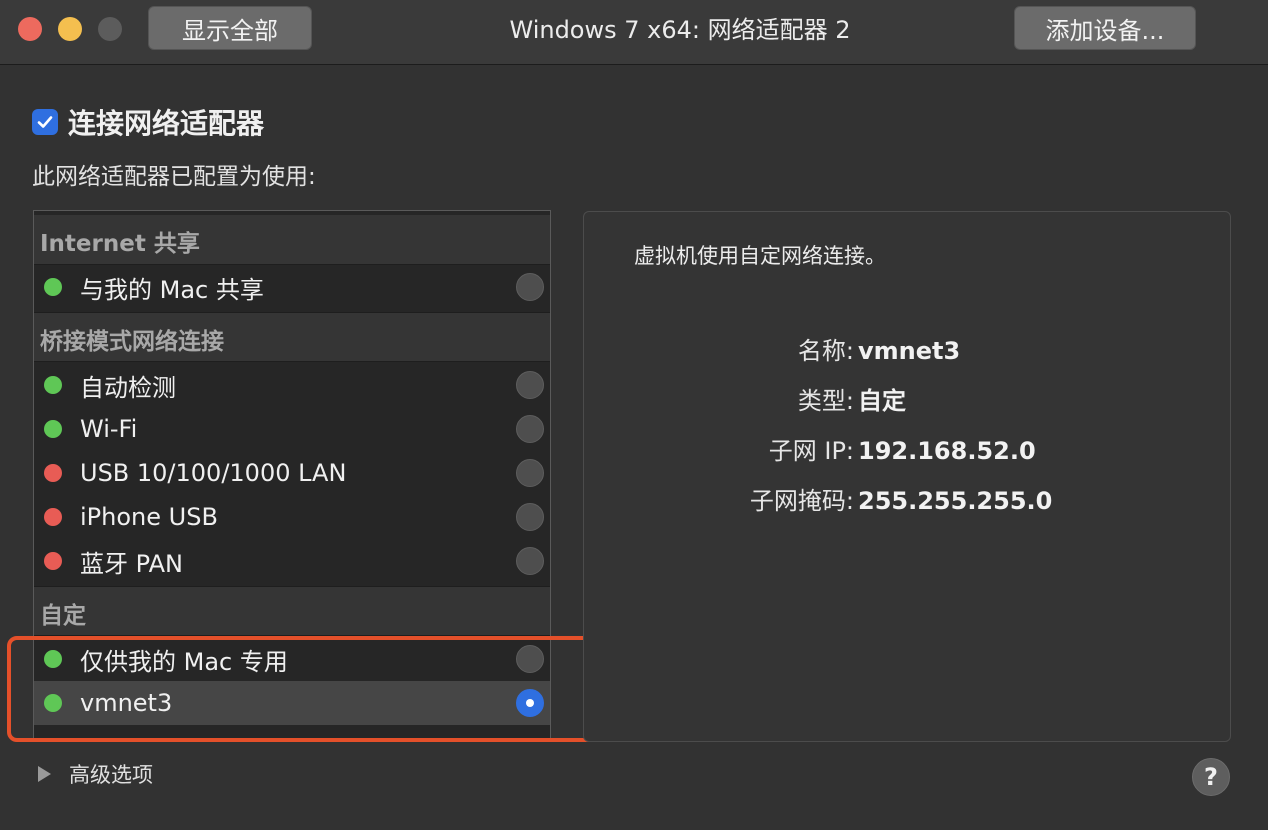 This screenshot has height=830, width=1268. What do you see at coordinates (292, 287) in the screenshot?
I see `list-item-share-with-mac: 与我的 Mac 共享` at bounding box center [292, 287].